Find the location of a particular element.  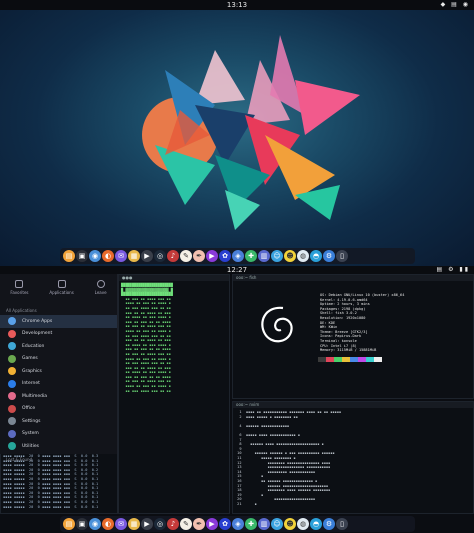

debian-swirl-icon is located at coordinates (277, 324).